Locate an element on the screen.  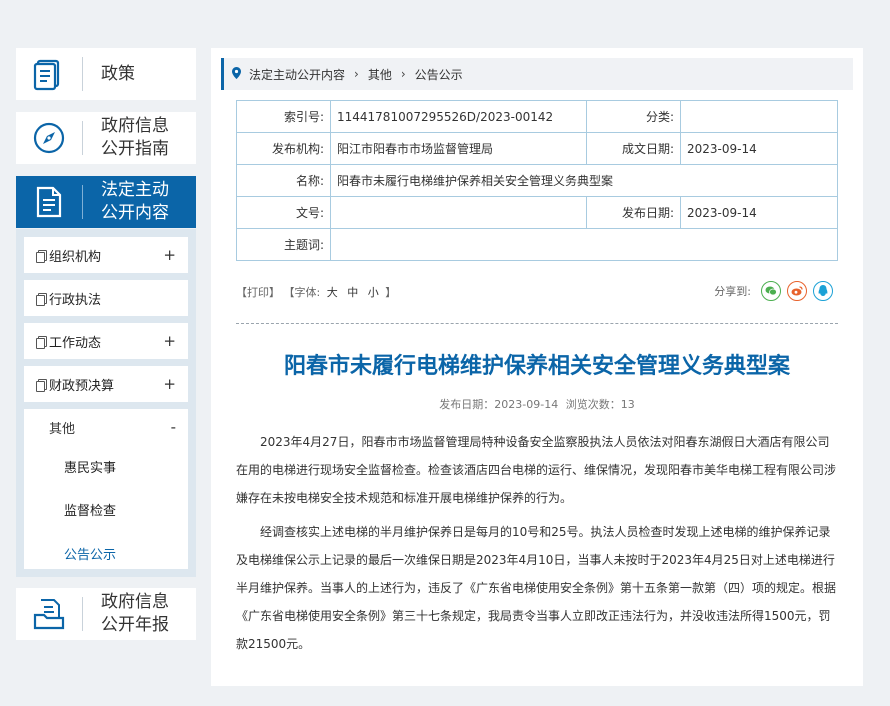
breadcrumb: 法定主动公开内容 › 其他 › 公告公示 is located at coordinates (537, 74).